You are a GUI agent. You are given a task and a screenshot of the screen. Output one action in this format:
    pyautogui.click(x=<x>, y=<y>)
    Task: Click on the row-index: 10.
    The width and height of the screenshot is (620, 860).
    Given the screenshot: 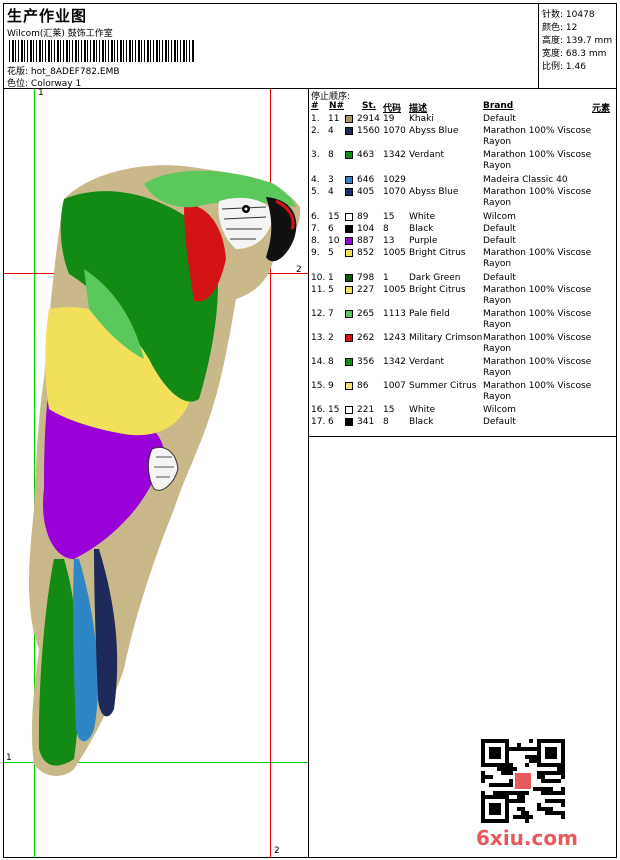 What is the action you would take?
    pyautogui.click(x=318, y=278)
    